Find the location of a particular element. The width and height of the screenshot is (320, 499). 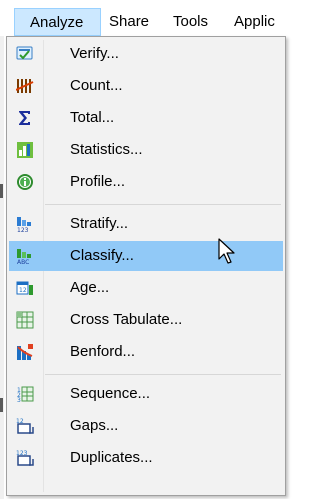

age-icon: 12 is located at coordinates (25, 288).